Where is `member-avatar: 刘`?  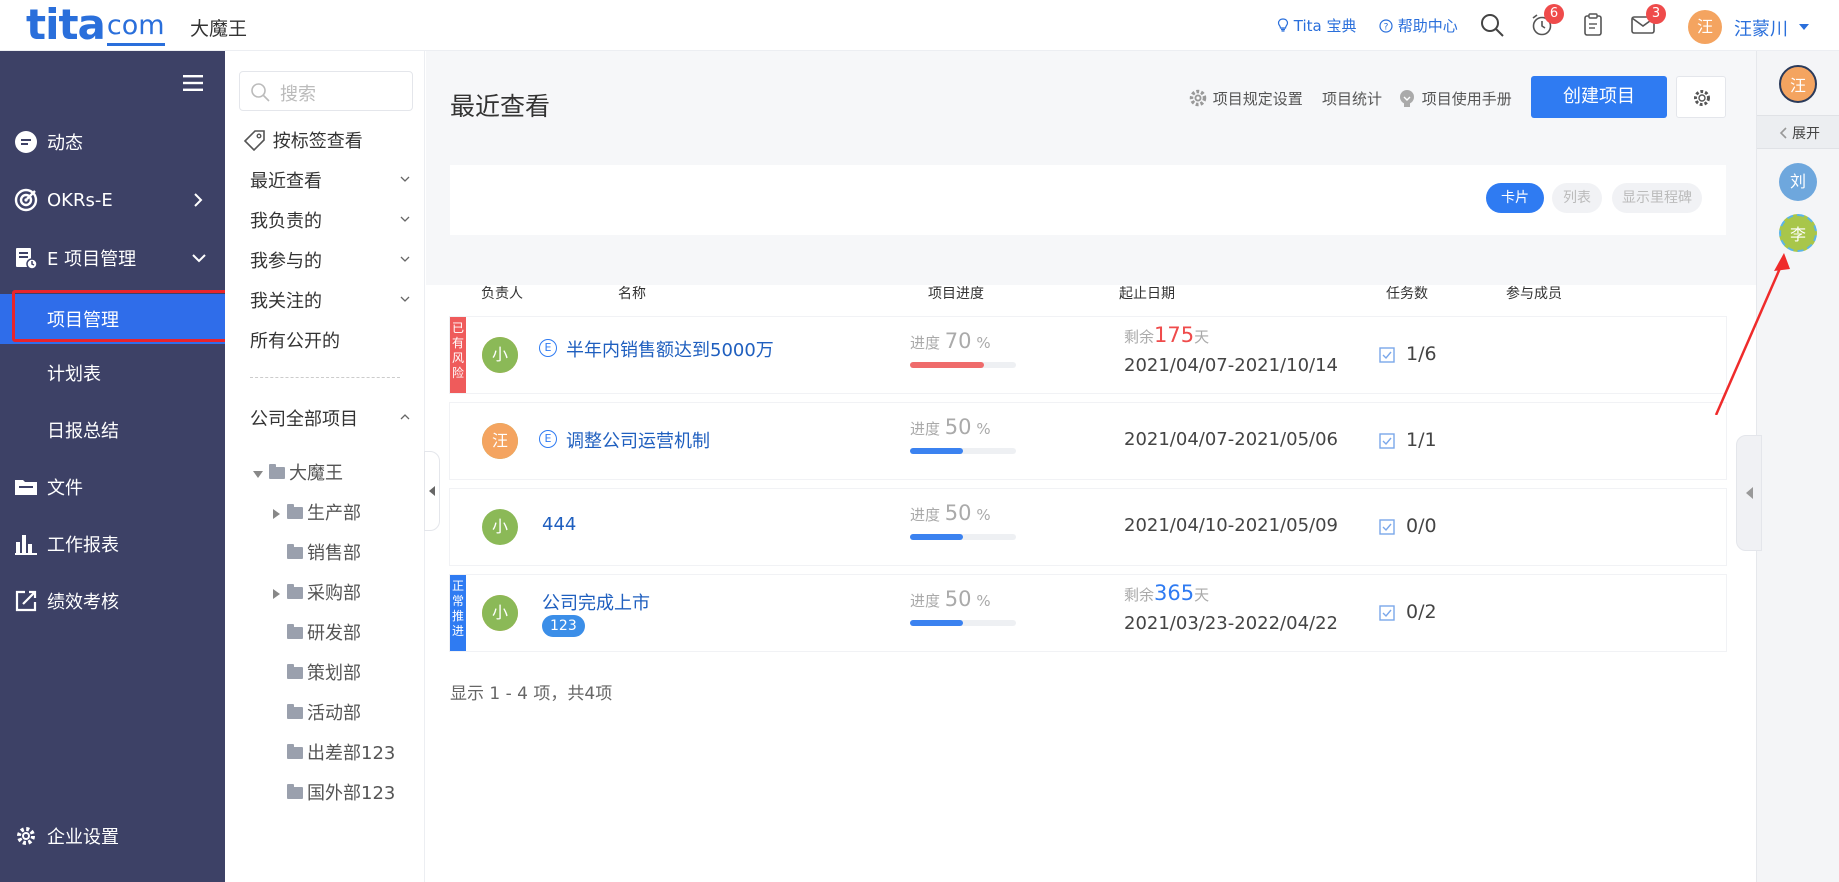
member-avatar: 刘 is located at coordinates (1798, 182).